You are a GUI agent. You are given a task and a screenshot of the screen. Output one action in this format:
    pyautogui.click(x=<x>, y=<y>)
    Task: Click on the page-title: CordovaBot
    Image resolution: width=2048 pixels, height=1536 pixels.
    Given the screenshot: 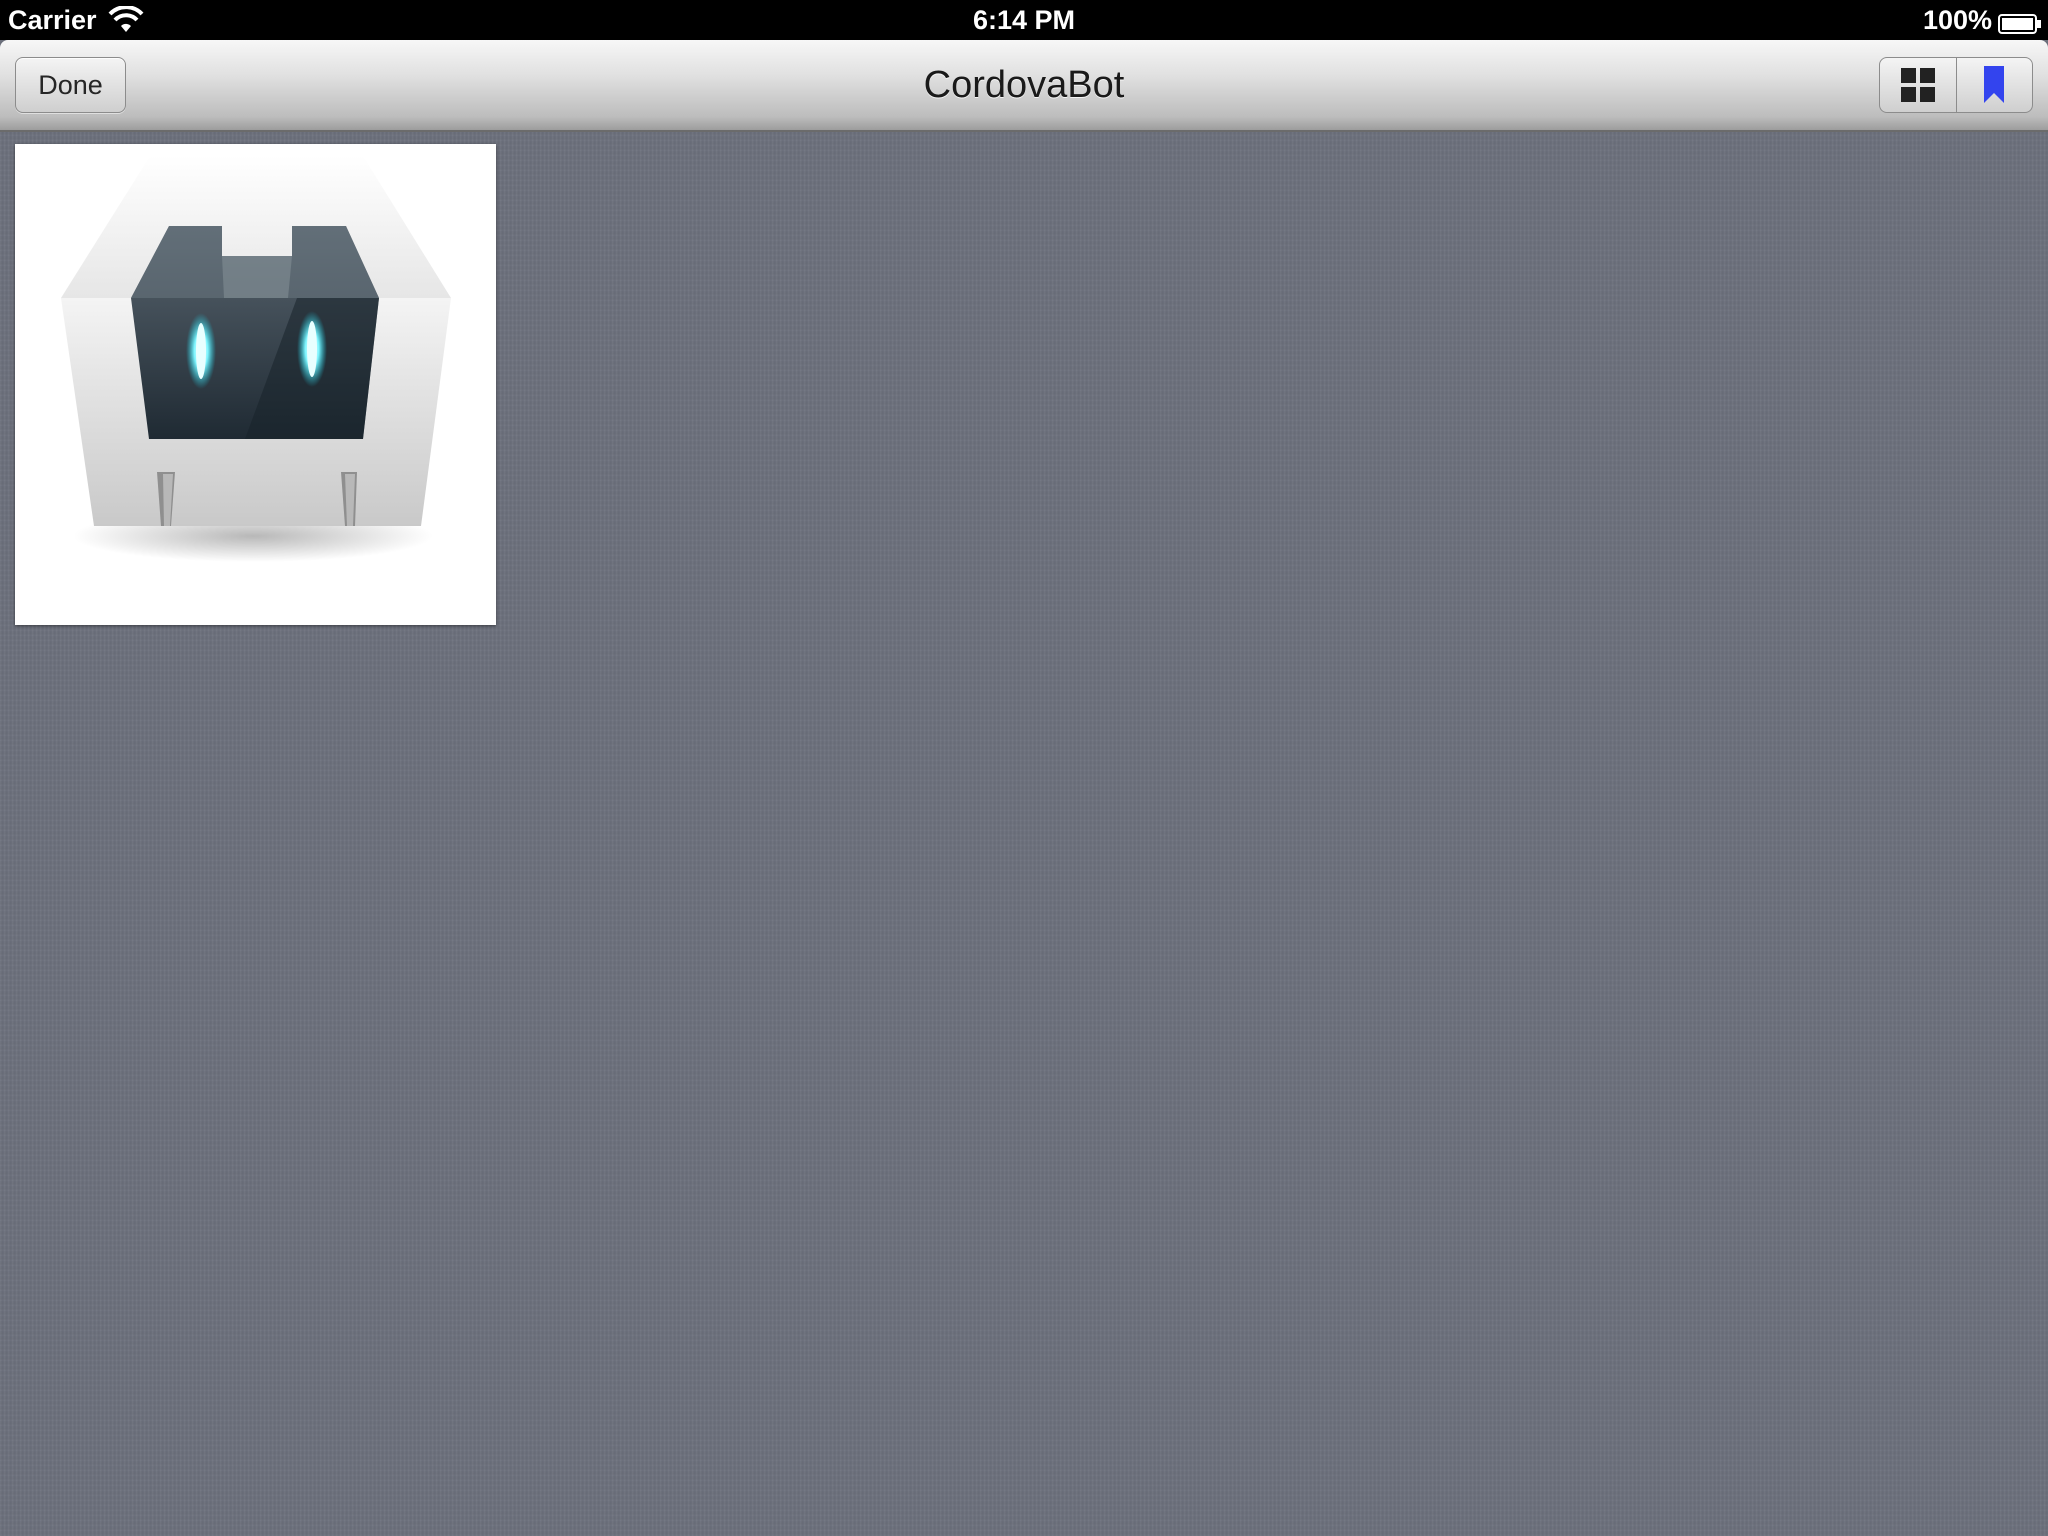 What is the action you would take?
    pyautogui.click(x=1024, y=85)
    